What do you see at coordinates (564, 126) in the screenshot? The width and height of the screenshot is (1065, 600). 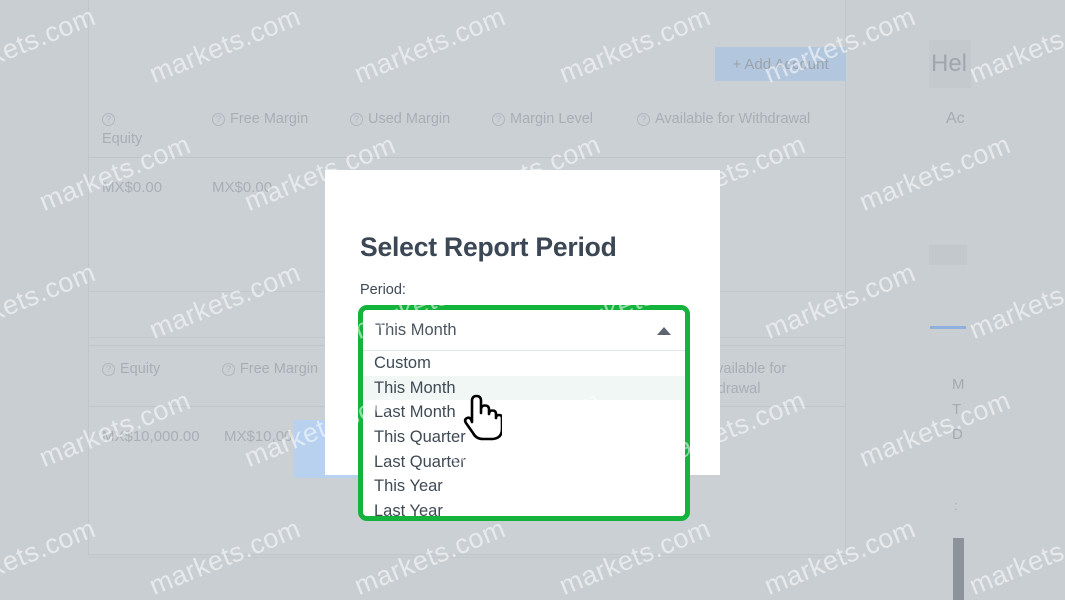 I see `column-header-margin-level: ? Margin Level` at bounding box center [564, 126].